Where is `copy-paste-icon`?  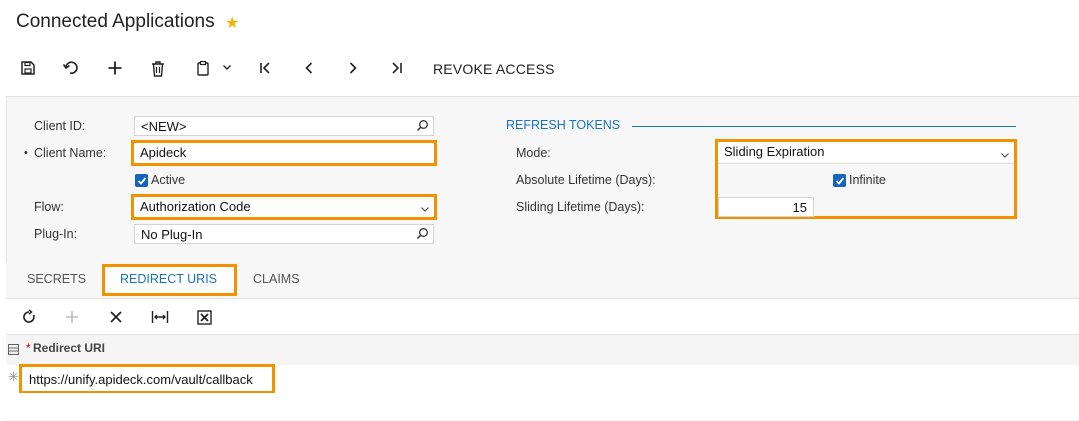 copy-paste-icon is located at coordinates (203, 68).